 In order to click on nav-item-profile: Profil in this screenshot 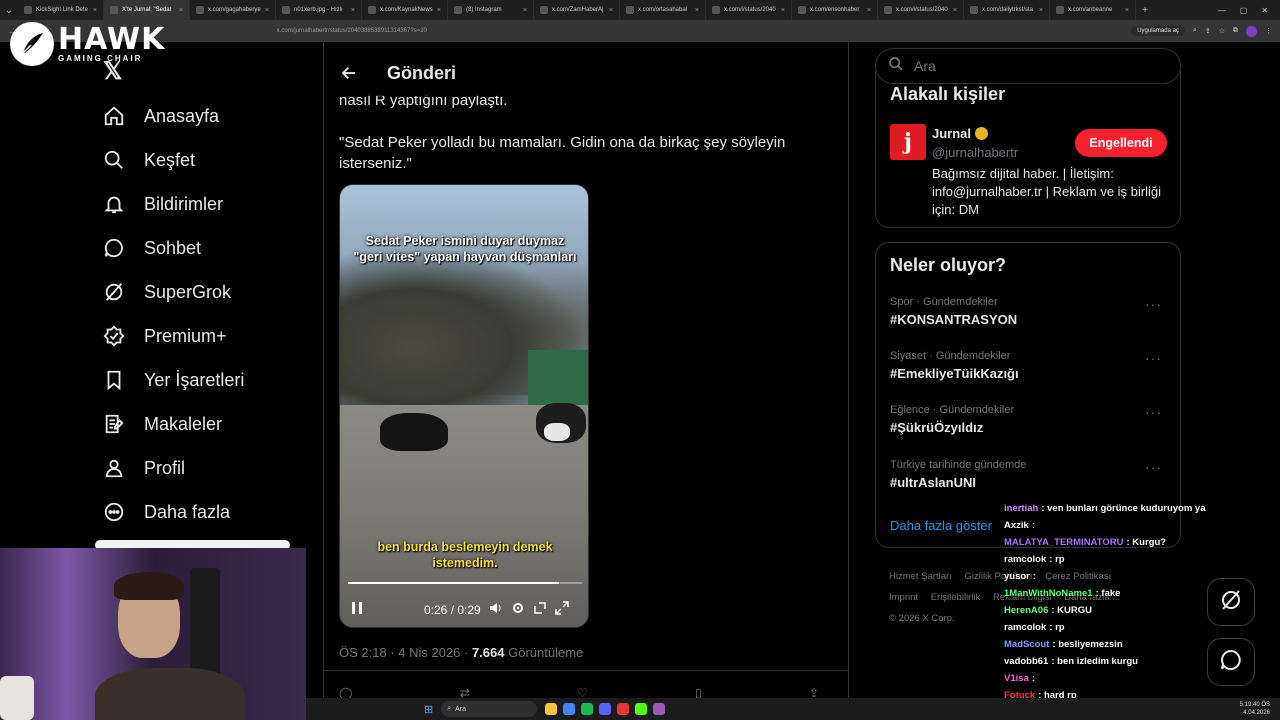, I will do `click(210, 468)`.